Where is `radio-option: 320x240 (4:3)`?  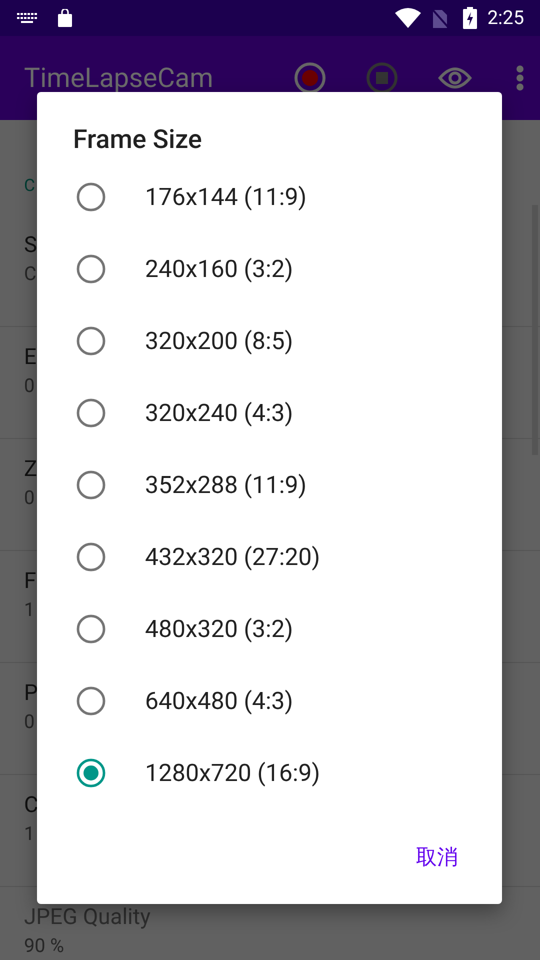
radio-option: 320x240 (4:3) is located at coordinates (269, 413).